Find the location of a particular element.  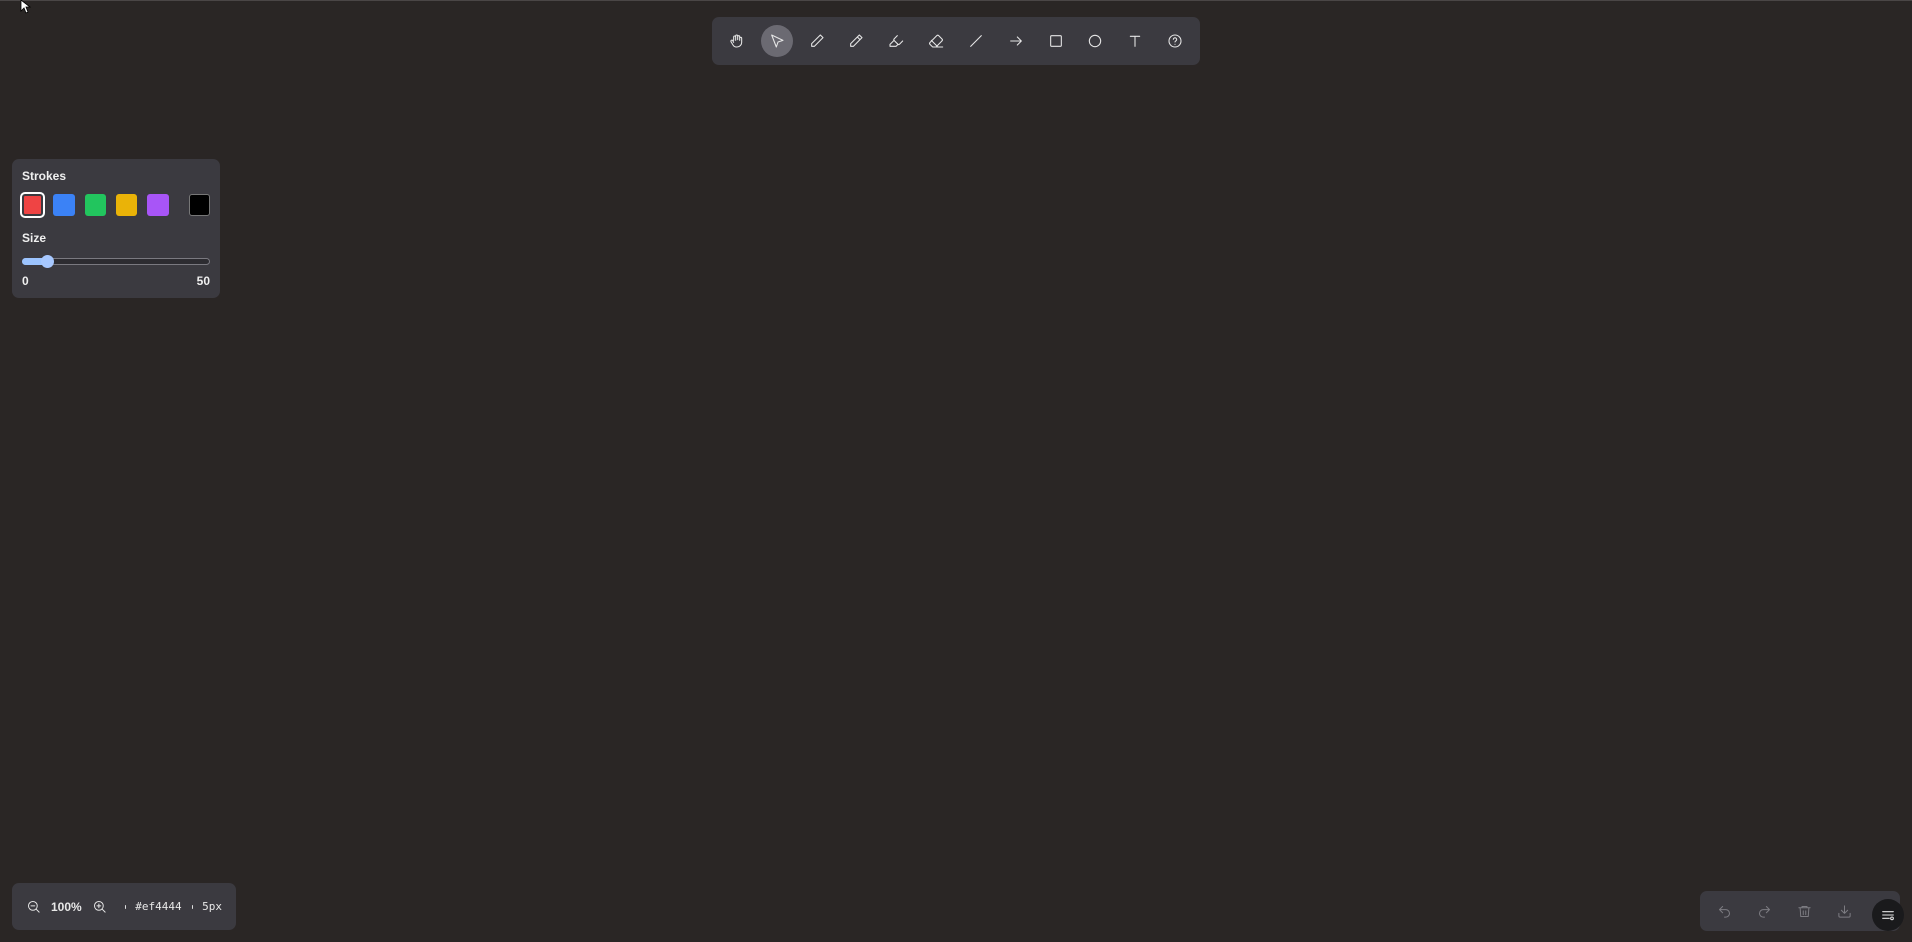

download-button is located at coordinates (1844, 911).